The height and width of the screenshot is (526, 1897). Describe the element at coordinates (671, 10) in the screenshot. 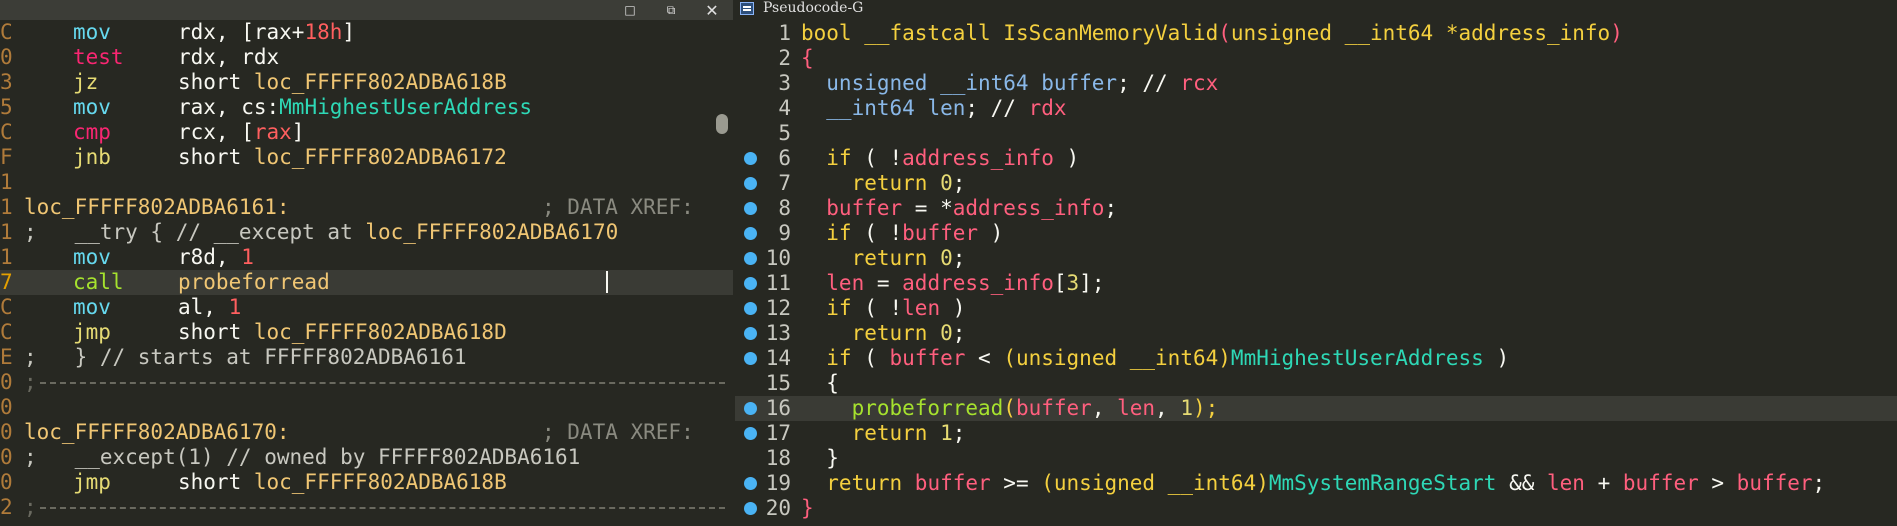

I see `restore-button: ⧉` at that location.